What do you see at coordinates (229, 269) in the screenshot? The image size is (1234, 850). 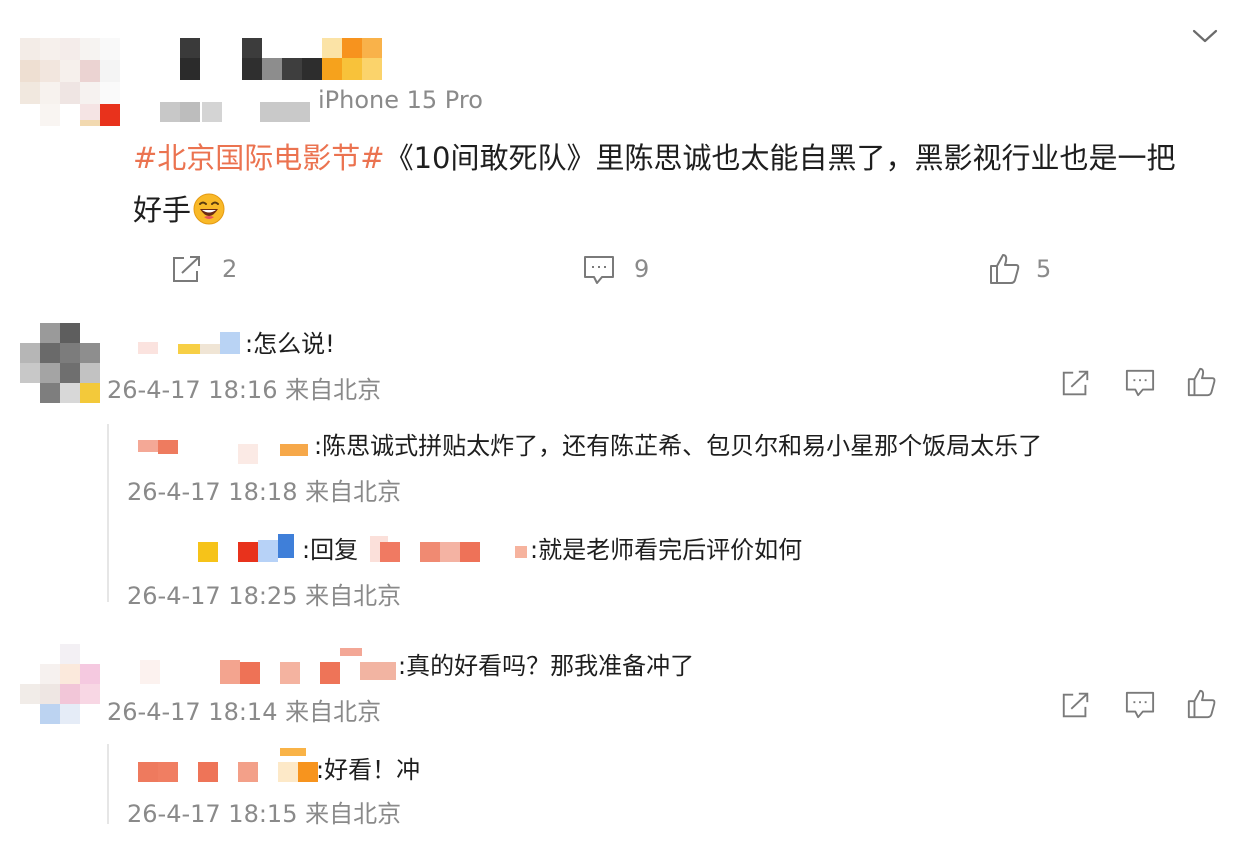 I see `repost-count: 2` at bounding box center [229, 269].